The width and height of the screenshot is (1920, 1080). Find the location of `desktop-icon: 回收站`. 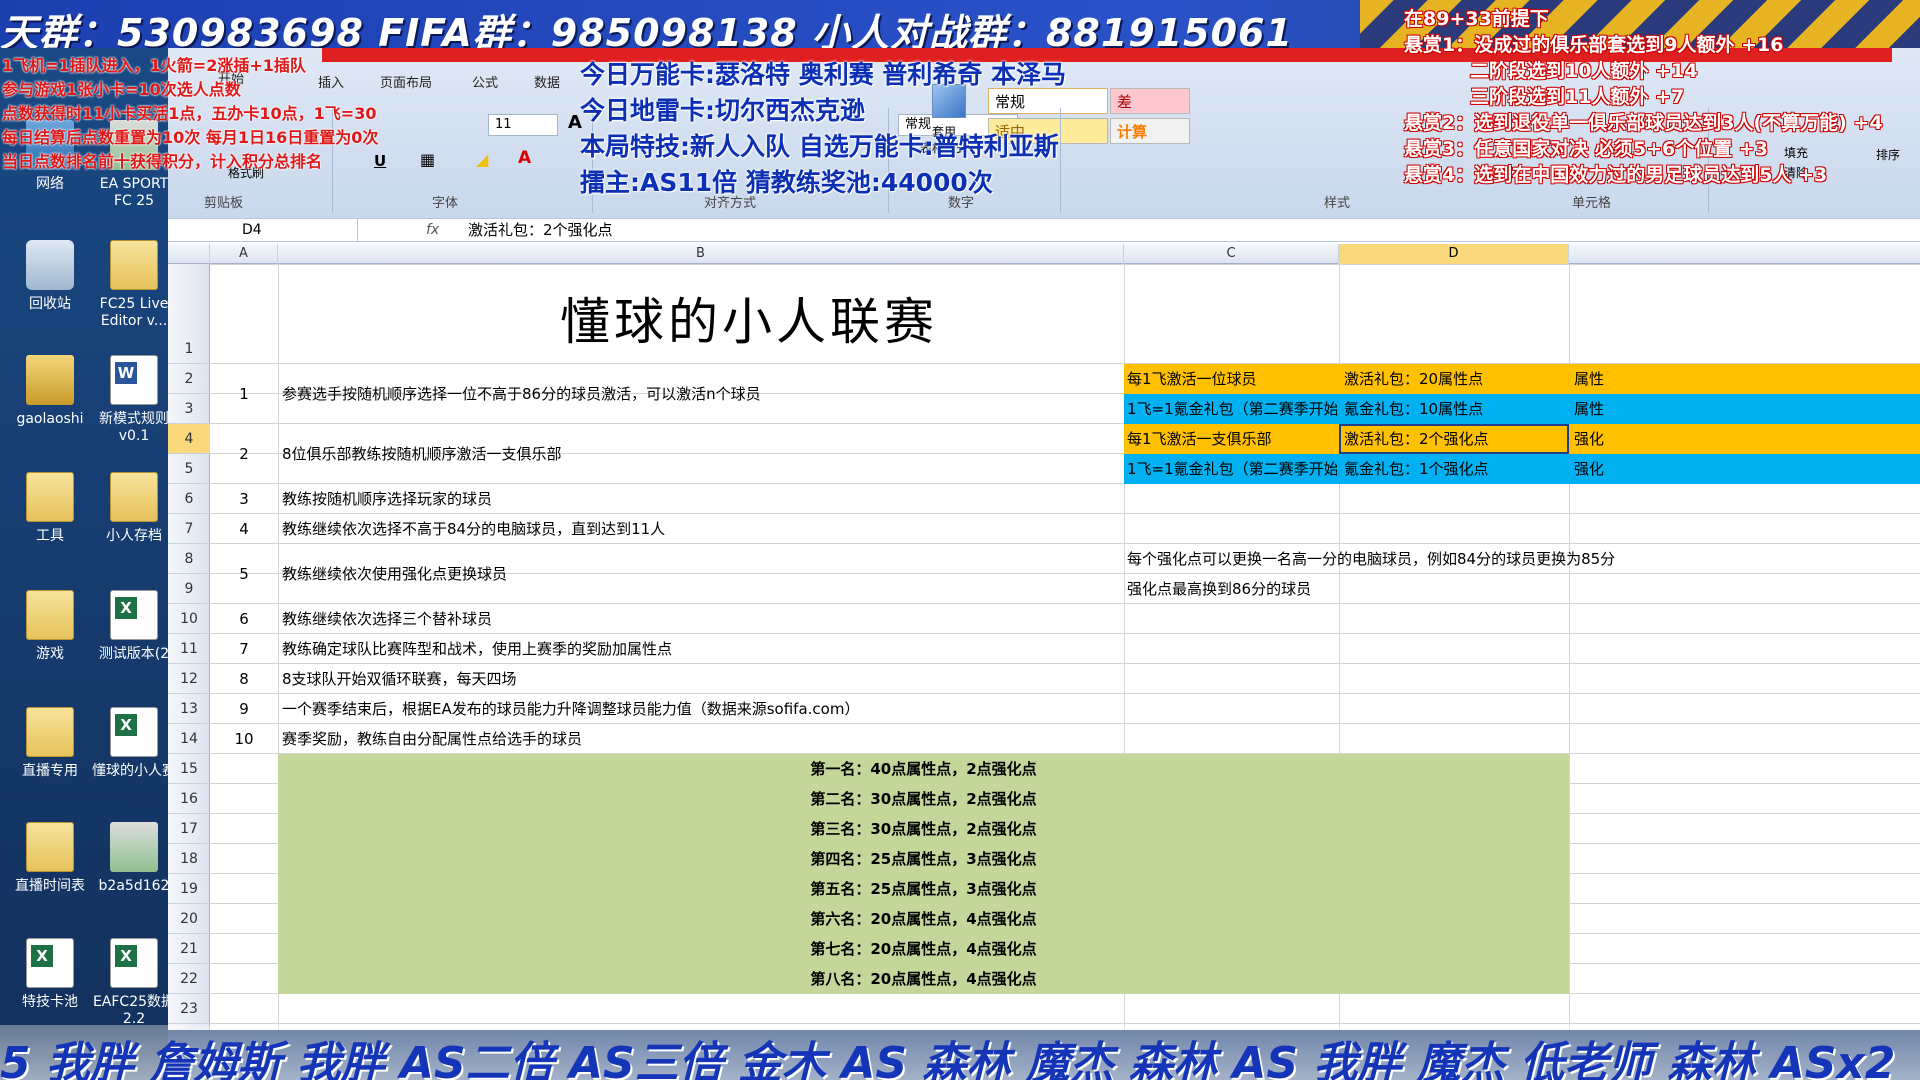

desktop-icon: 回收站 is located at coordinates (50, 276).